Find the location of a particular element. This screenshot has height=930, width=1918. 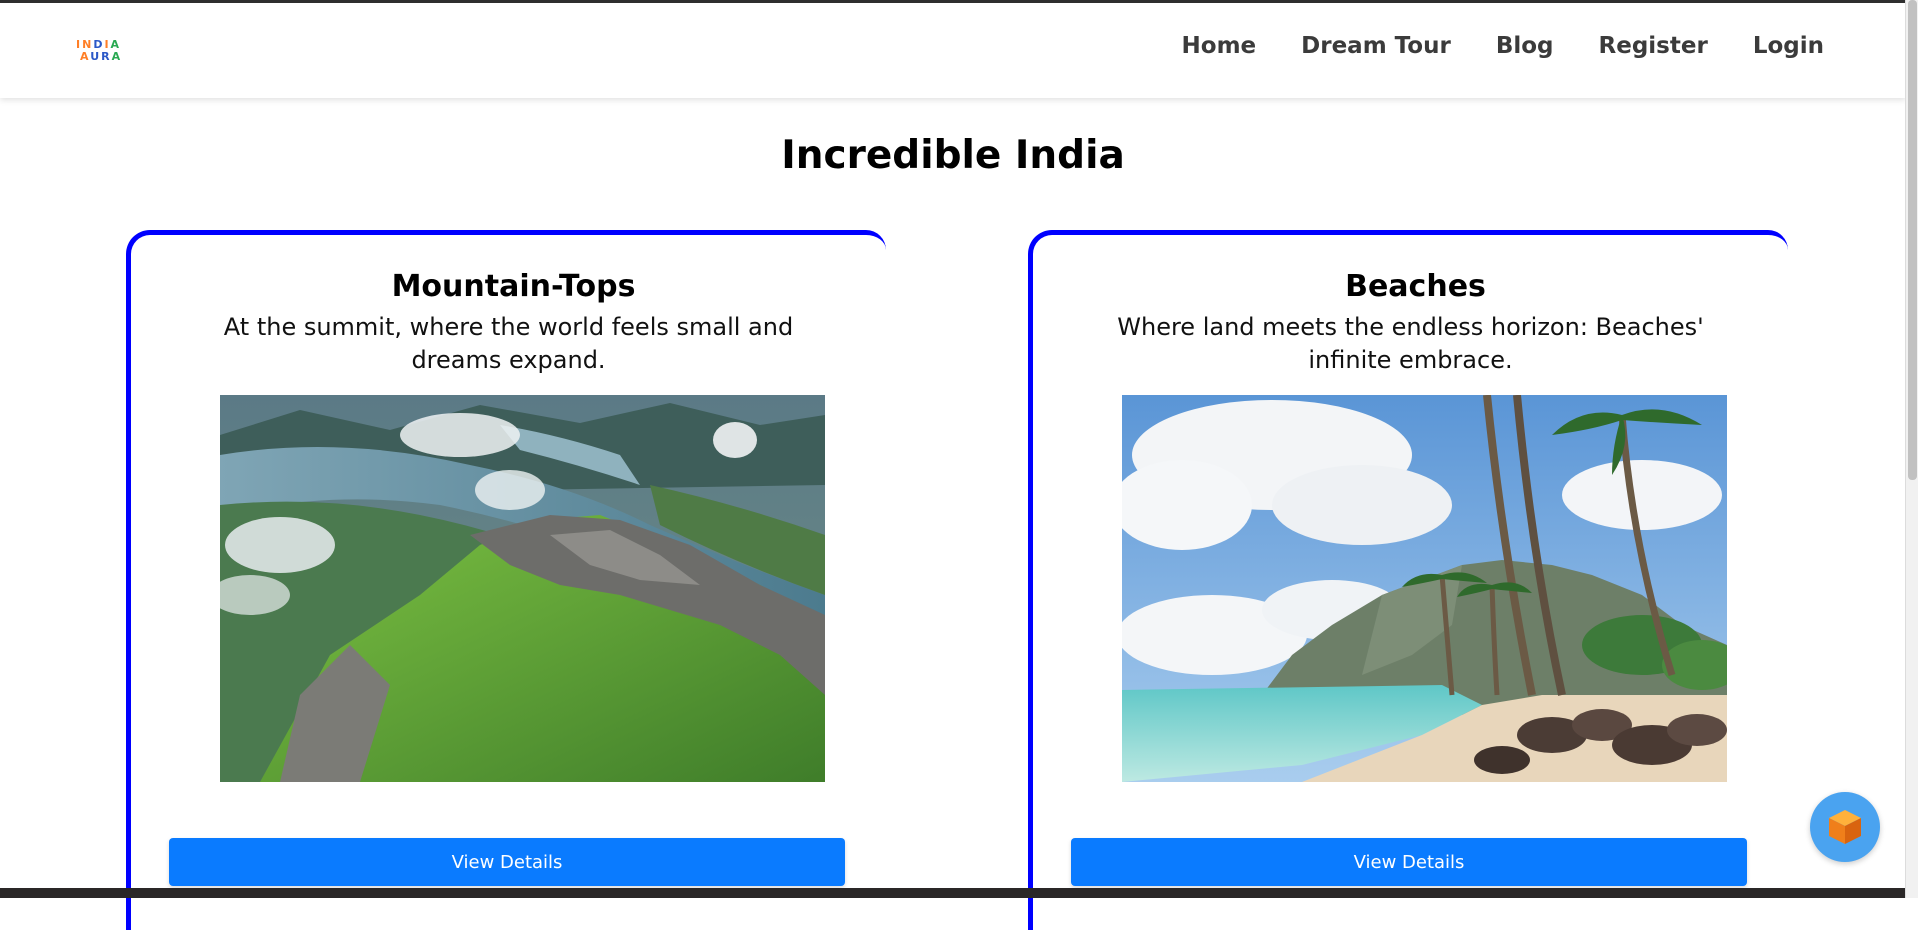

logo-line2: AURA is located at coordinates (118, 57).